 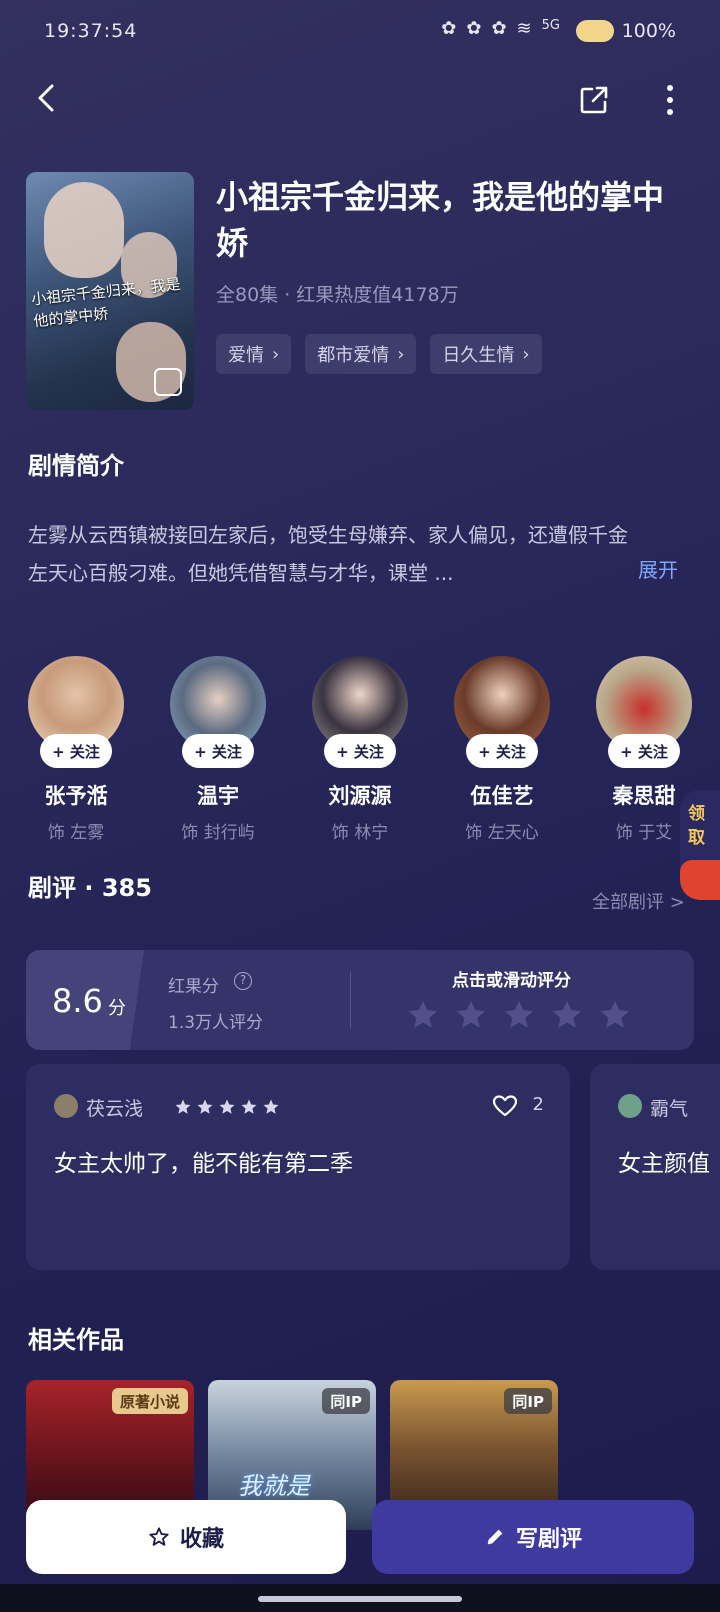 I want to click on cast-member: + 关注 秦思甜 饰 于艾, so click(x=644, y=749).